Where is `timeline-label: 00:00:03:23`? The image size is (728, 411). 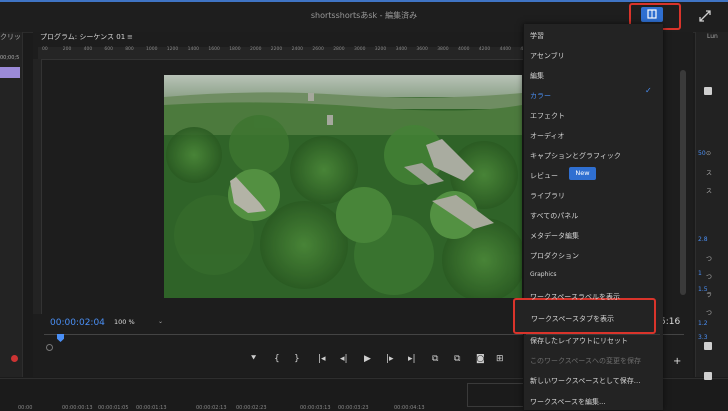 timeline-label: 00:00:03:23 is located at coordinates (353, 408).